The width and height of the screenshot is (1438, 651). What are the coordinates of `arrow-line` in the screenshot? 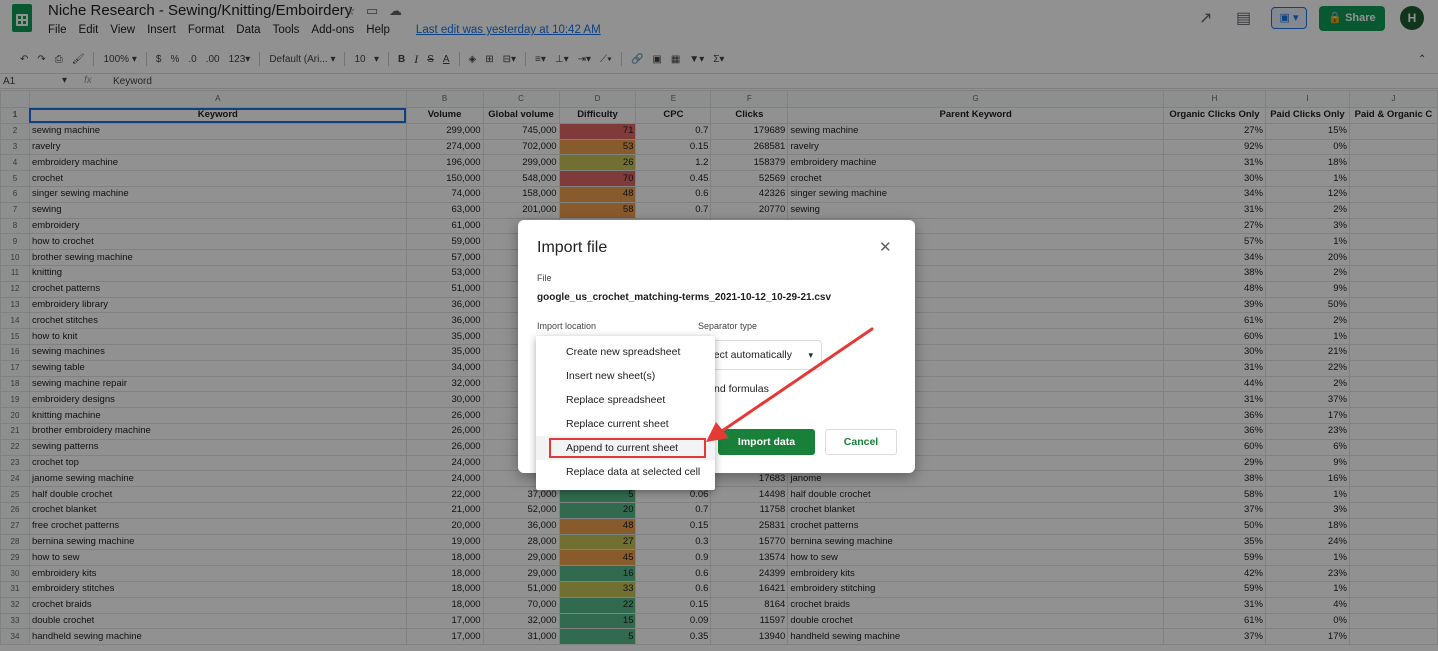 It's located at (797, 380).